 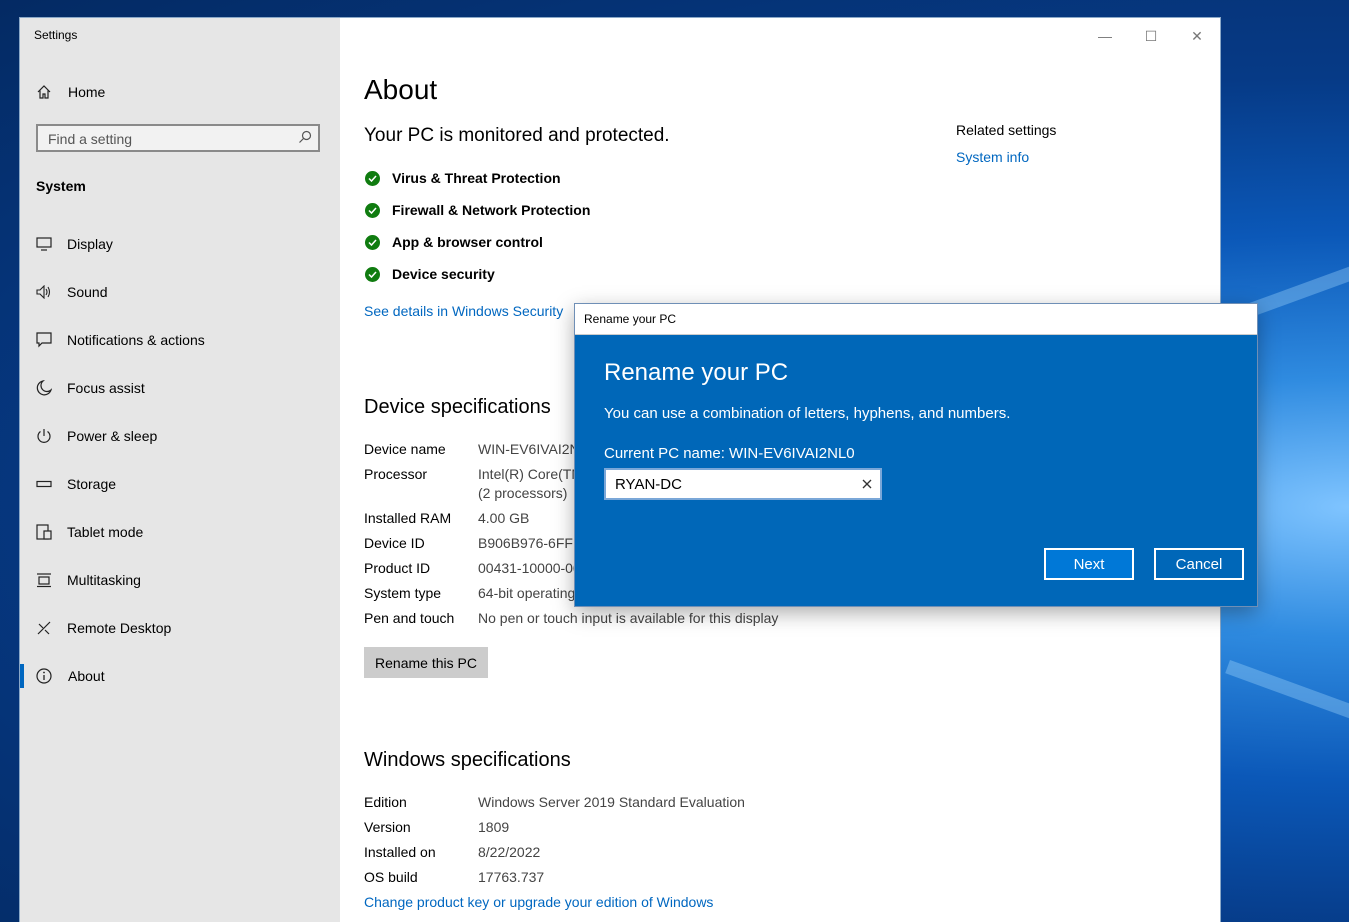 What do you see at coordinates (401, 89) in the screenshot?
I see `page-title: About` at bounding box center [401, 89].